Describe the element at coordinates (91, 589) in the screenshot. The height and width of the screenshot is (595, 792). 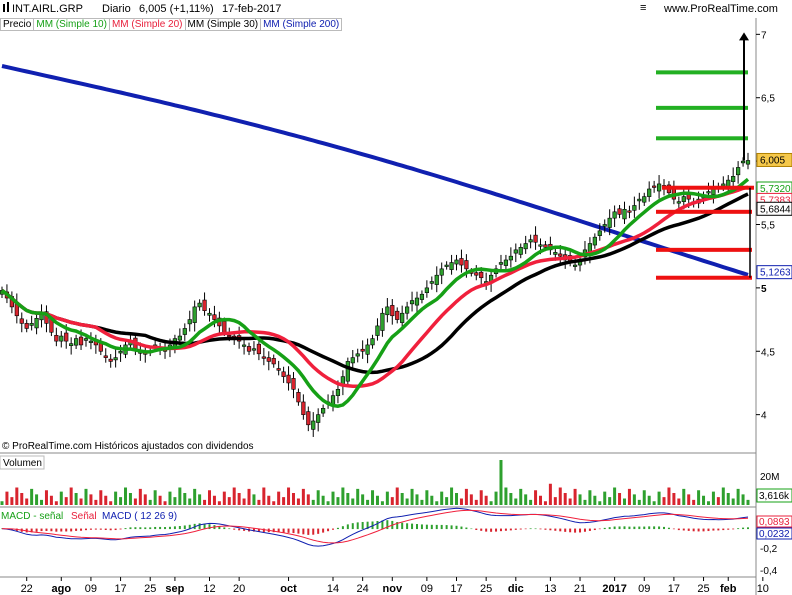
I see `date-tick-label: 09` at that location.